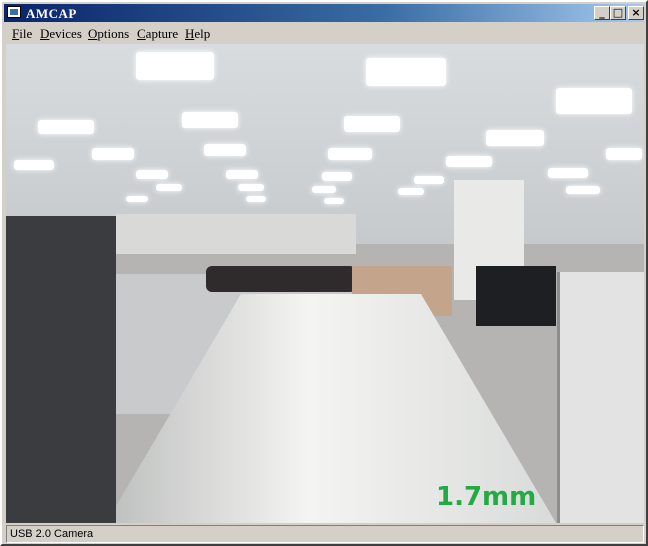  Describe the element at coordinates (157, 34) in the screenshot. I see `menu-capture: Capture` at that location.